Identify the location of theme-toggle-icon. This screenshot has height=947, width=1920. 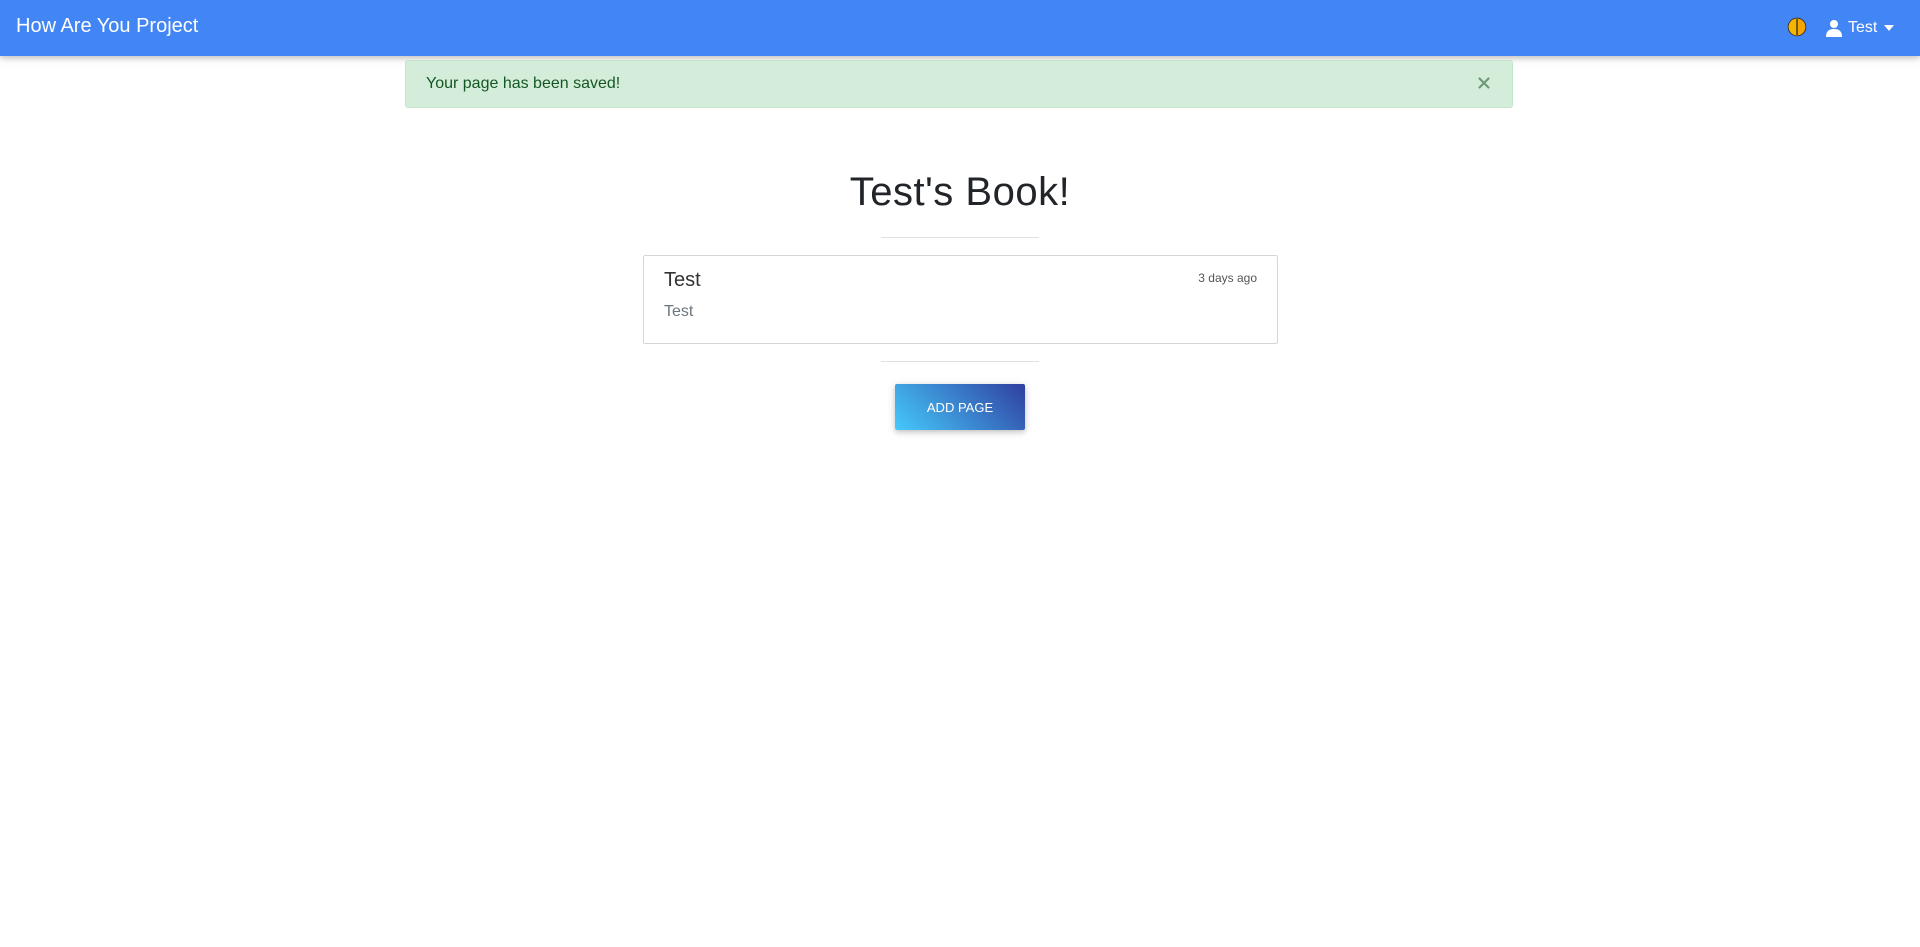
(1797, 27).